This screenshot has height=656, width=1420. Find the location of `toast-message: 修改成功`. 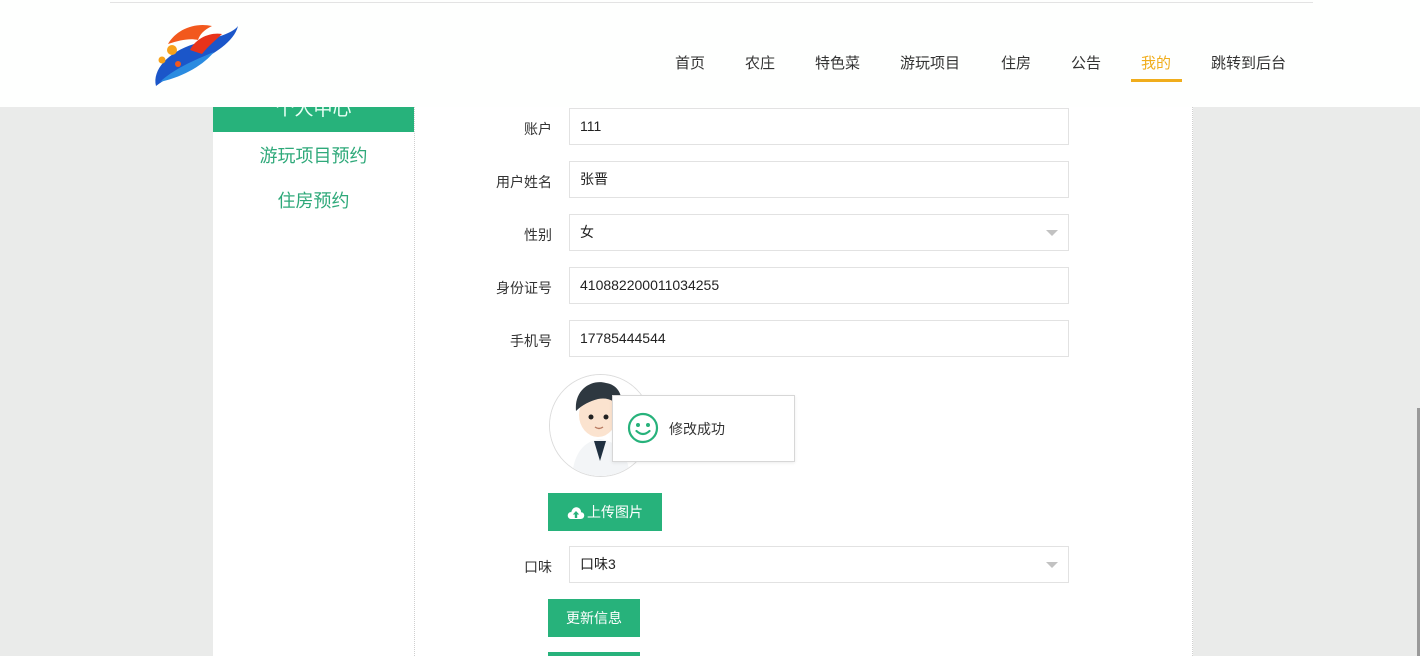

toast-message: 修改成功 is located at coordinates (697, 429).